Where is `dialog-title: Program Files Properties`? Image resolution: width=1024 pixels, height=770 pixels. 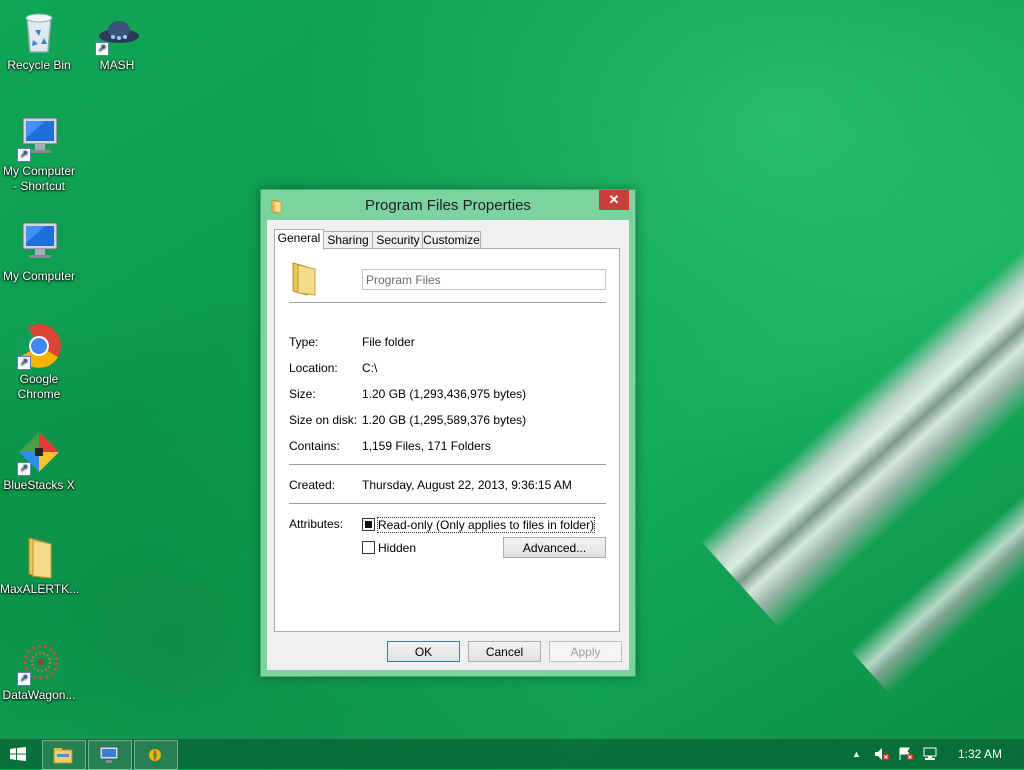 dialog-title: Program Files Properties is located at coordinates (448, 205).